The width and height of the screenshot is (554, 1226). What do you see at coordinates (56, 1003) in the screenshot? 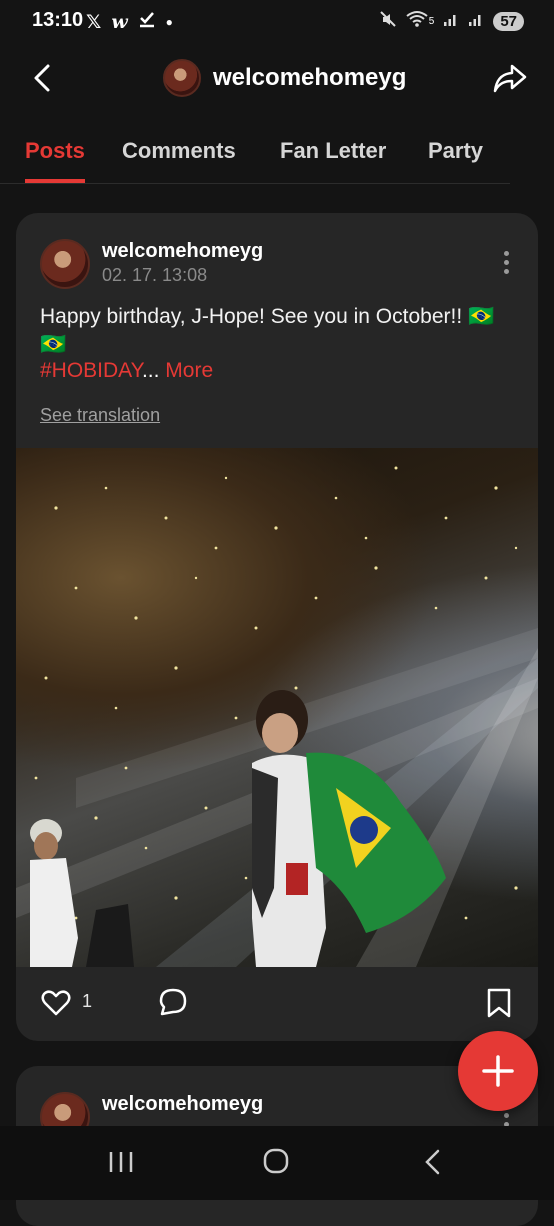
I see `heart-icon` at bounding box center [56, 1003].